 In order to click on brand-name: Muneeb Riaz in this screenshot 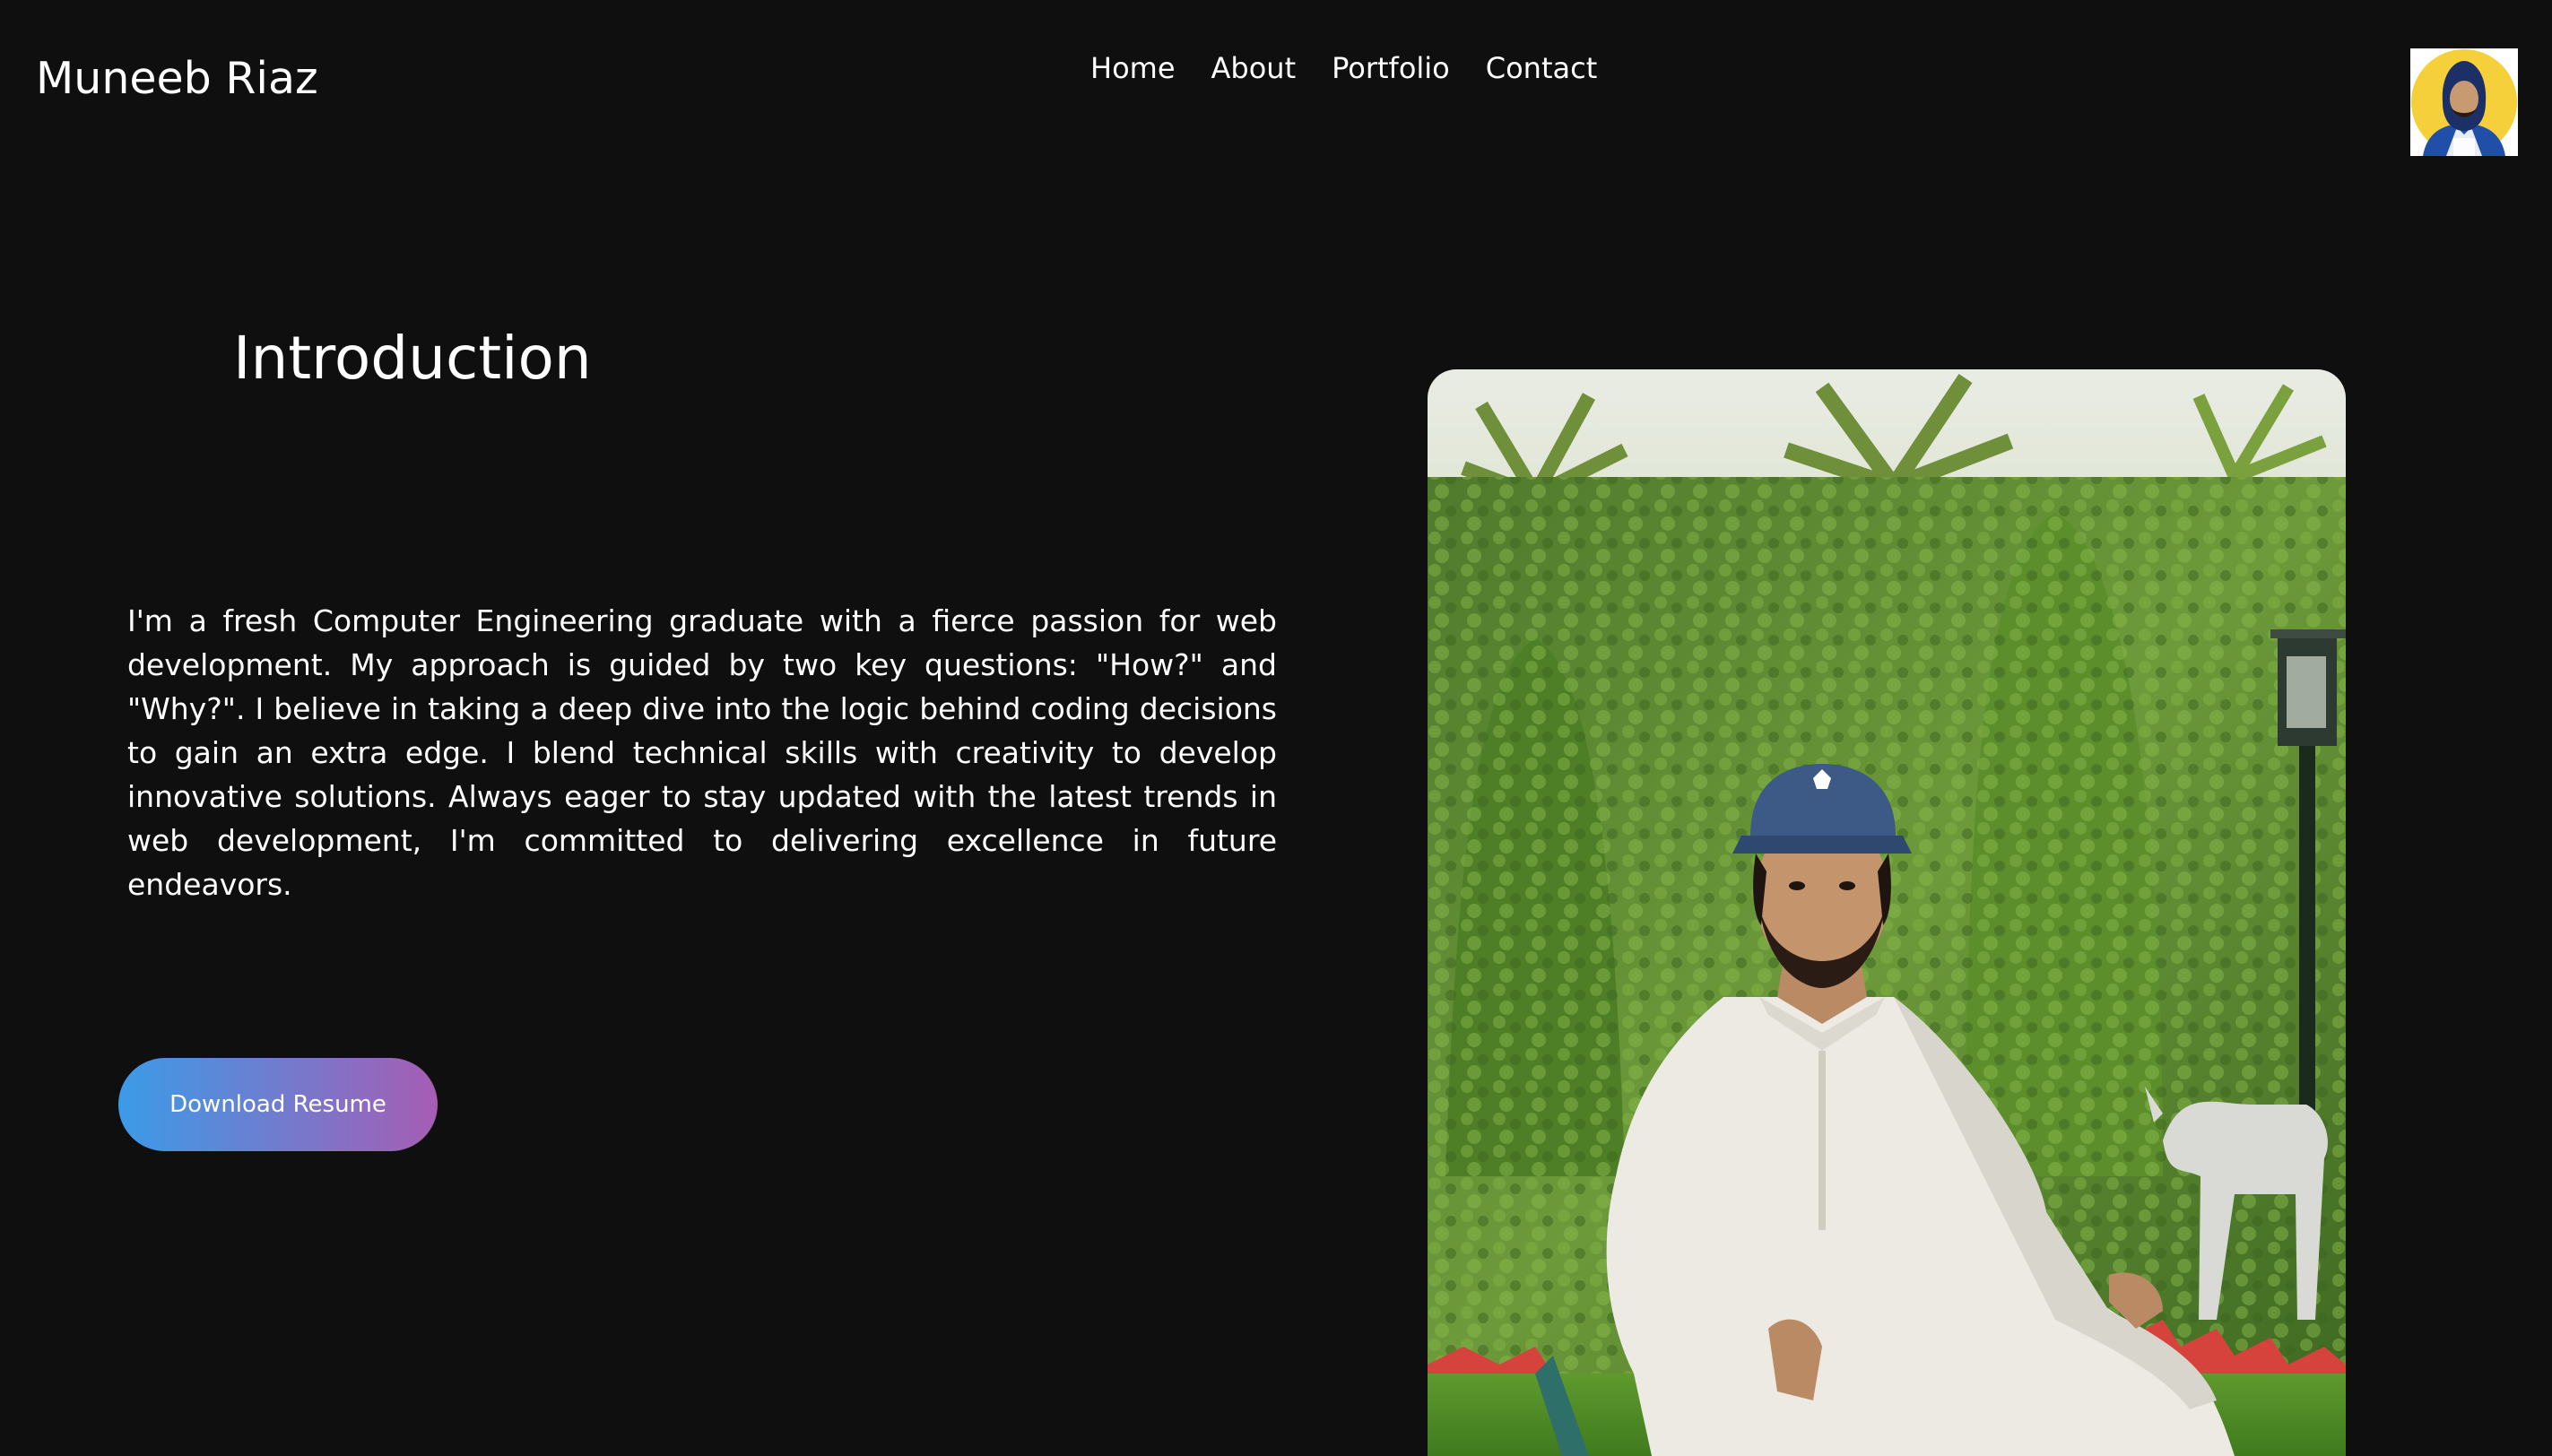, I will do `click(177, 79)`.